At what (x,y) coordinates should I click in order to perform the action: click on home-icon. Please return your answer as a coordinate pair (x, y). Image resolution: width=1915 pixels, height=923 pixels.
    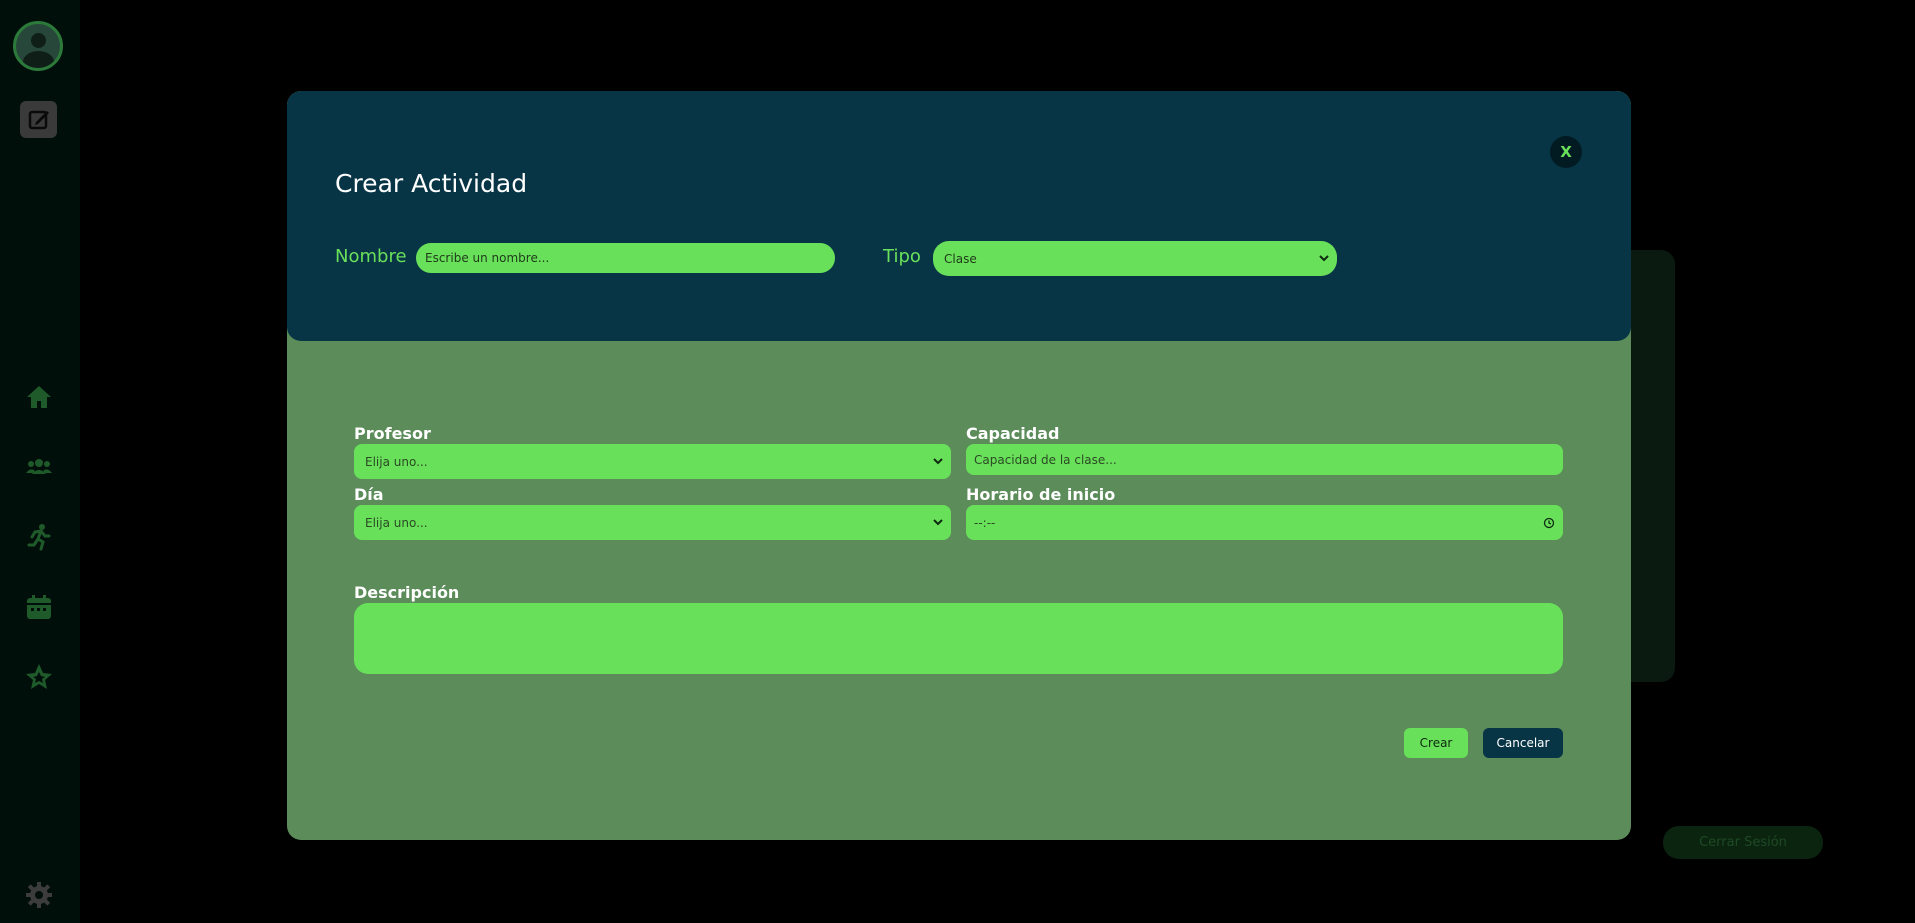
    Looking at the image, I should click on (39, 397).